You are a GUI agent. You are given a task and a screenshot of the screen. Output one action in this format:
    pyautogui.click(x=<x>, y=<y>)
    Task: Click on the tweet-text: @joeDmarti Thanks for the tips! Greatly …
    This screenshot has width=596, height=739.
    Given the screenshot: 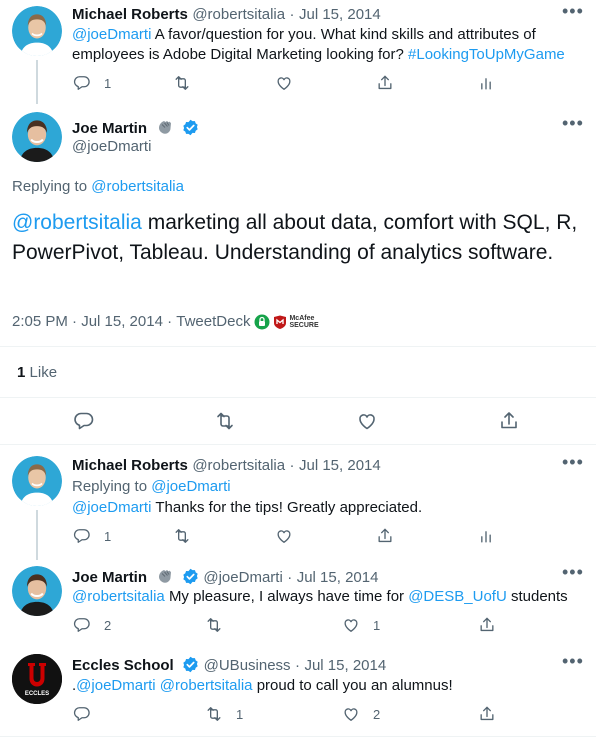 What is the action you would take?
    pyautogui.click(x=247, y=508)
    